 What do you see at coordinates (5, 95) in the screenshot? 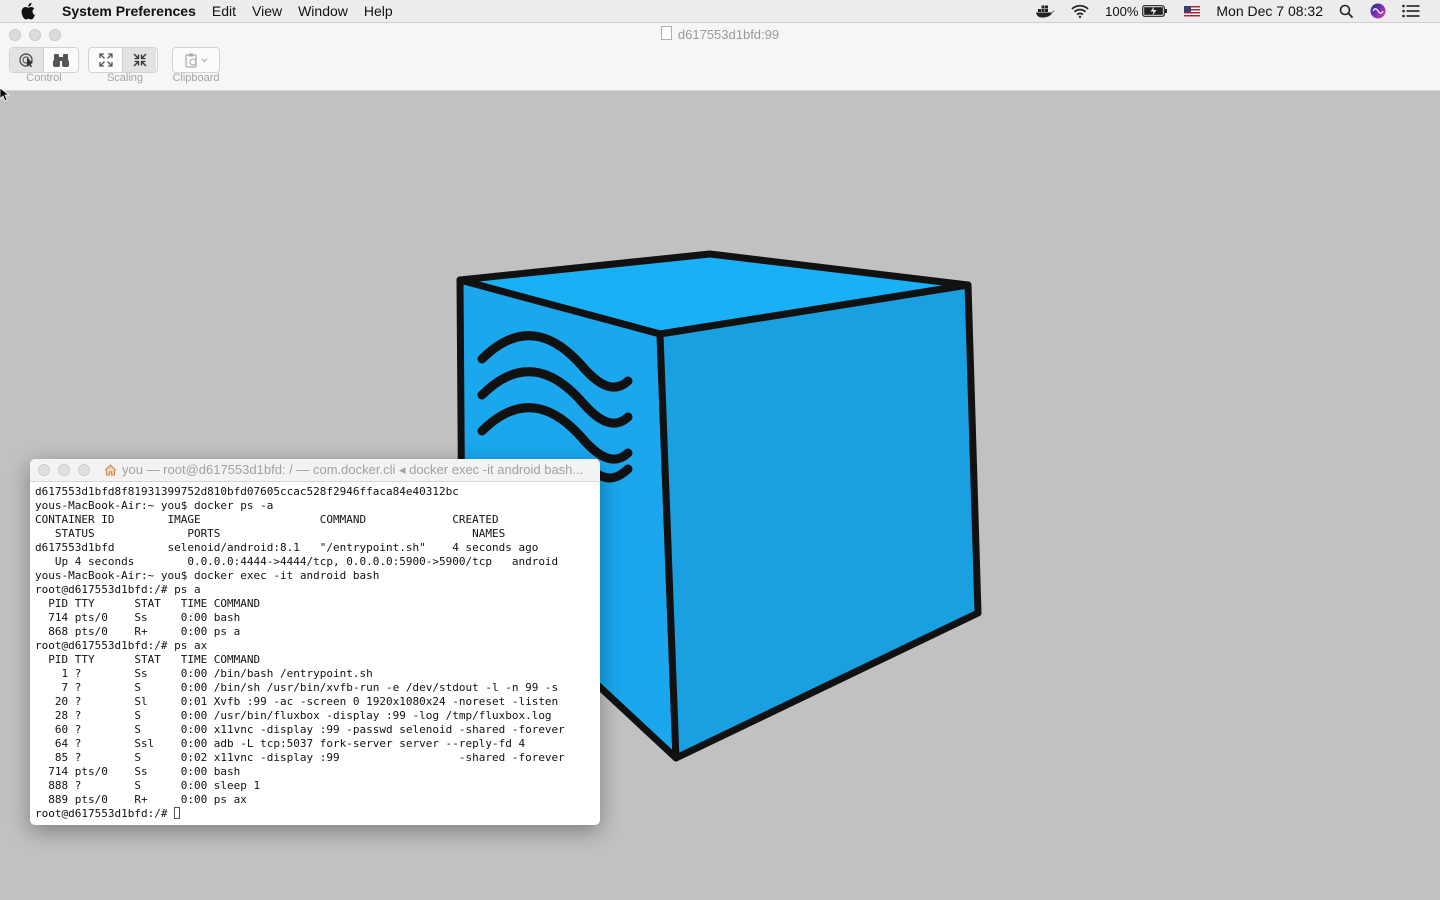
I see `mouse-cursor-icon` at bounding box center [5, 95].